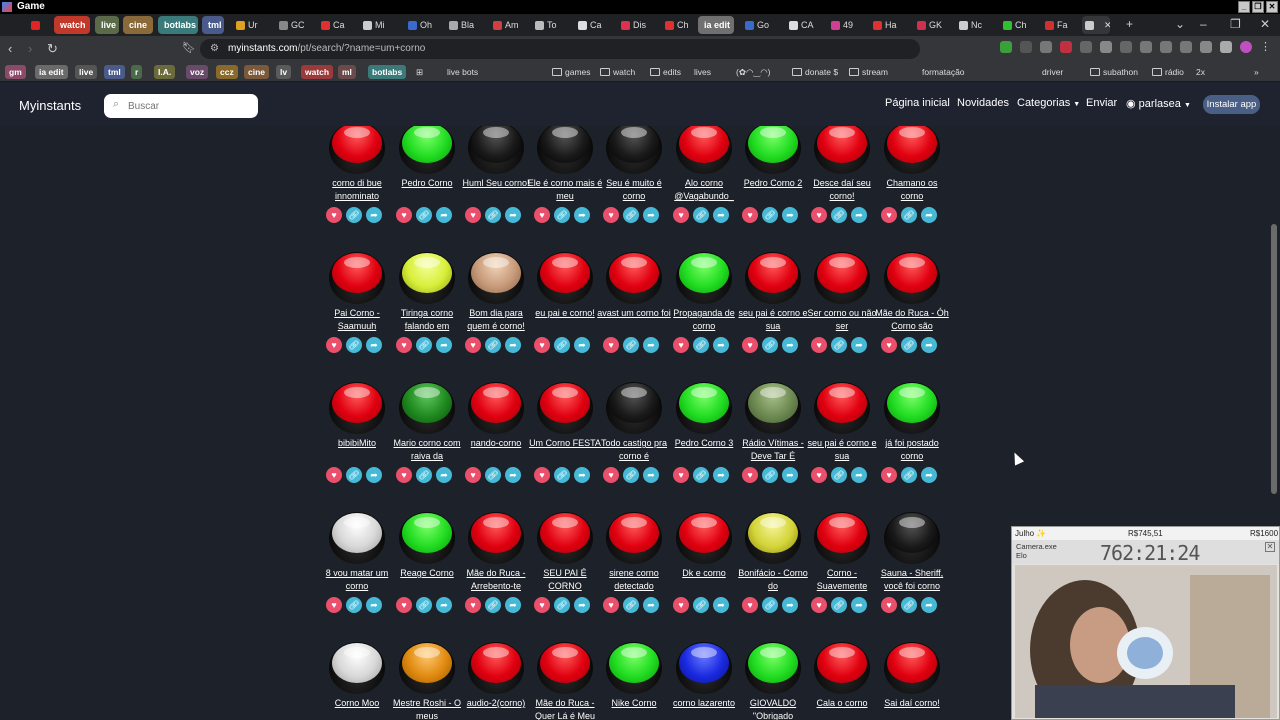 The image size is (1280, 720). I want to click on sound-title-link: Um Corno FESTA, so click(565, 450).